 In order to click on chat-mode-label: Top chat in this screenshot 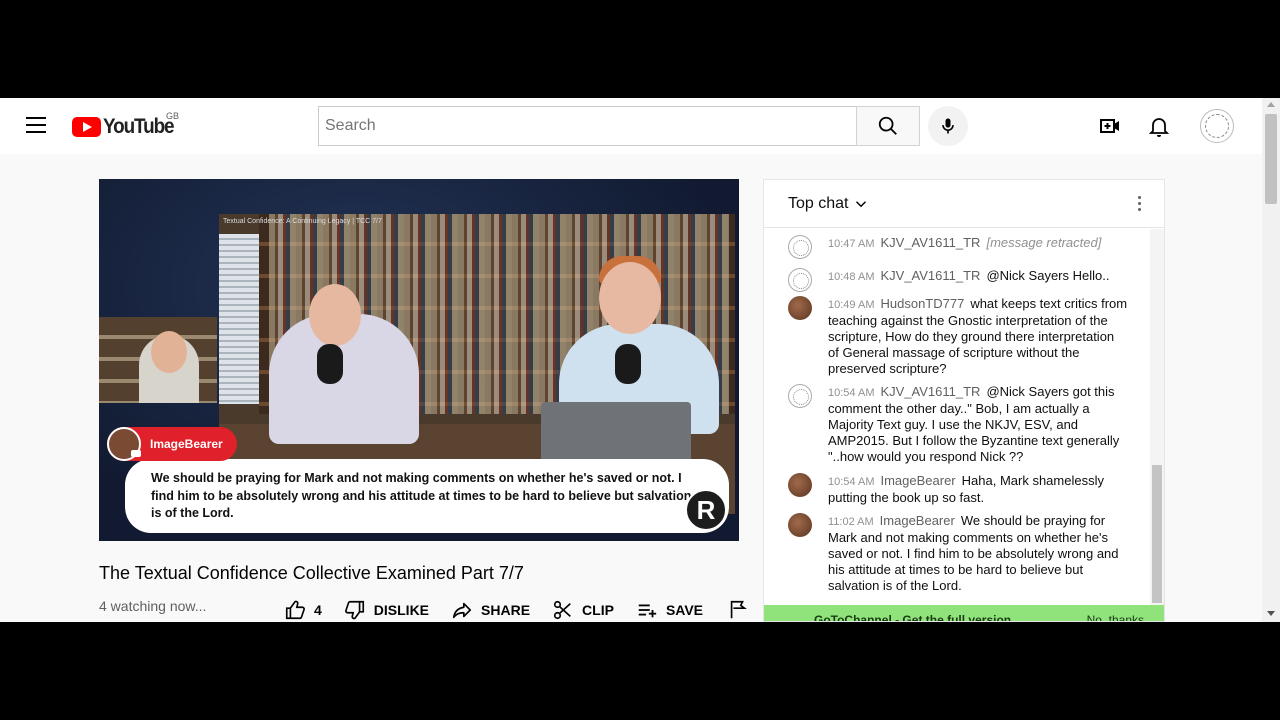, I will do `click(818, 203)`.